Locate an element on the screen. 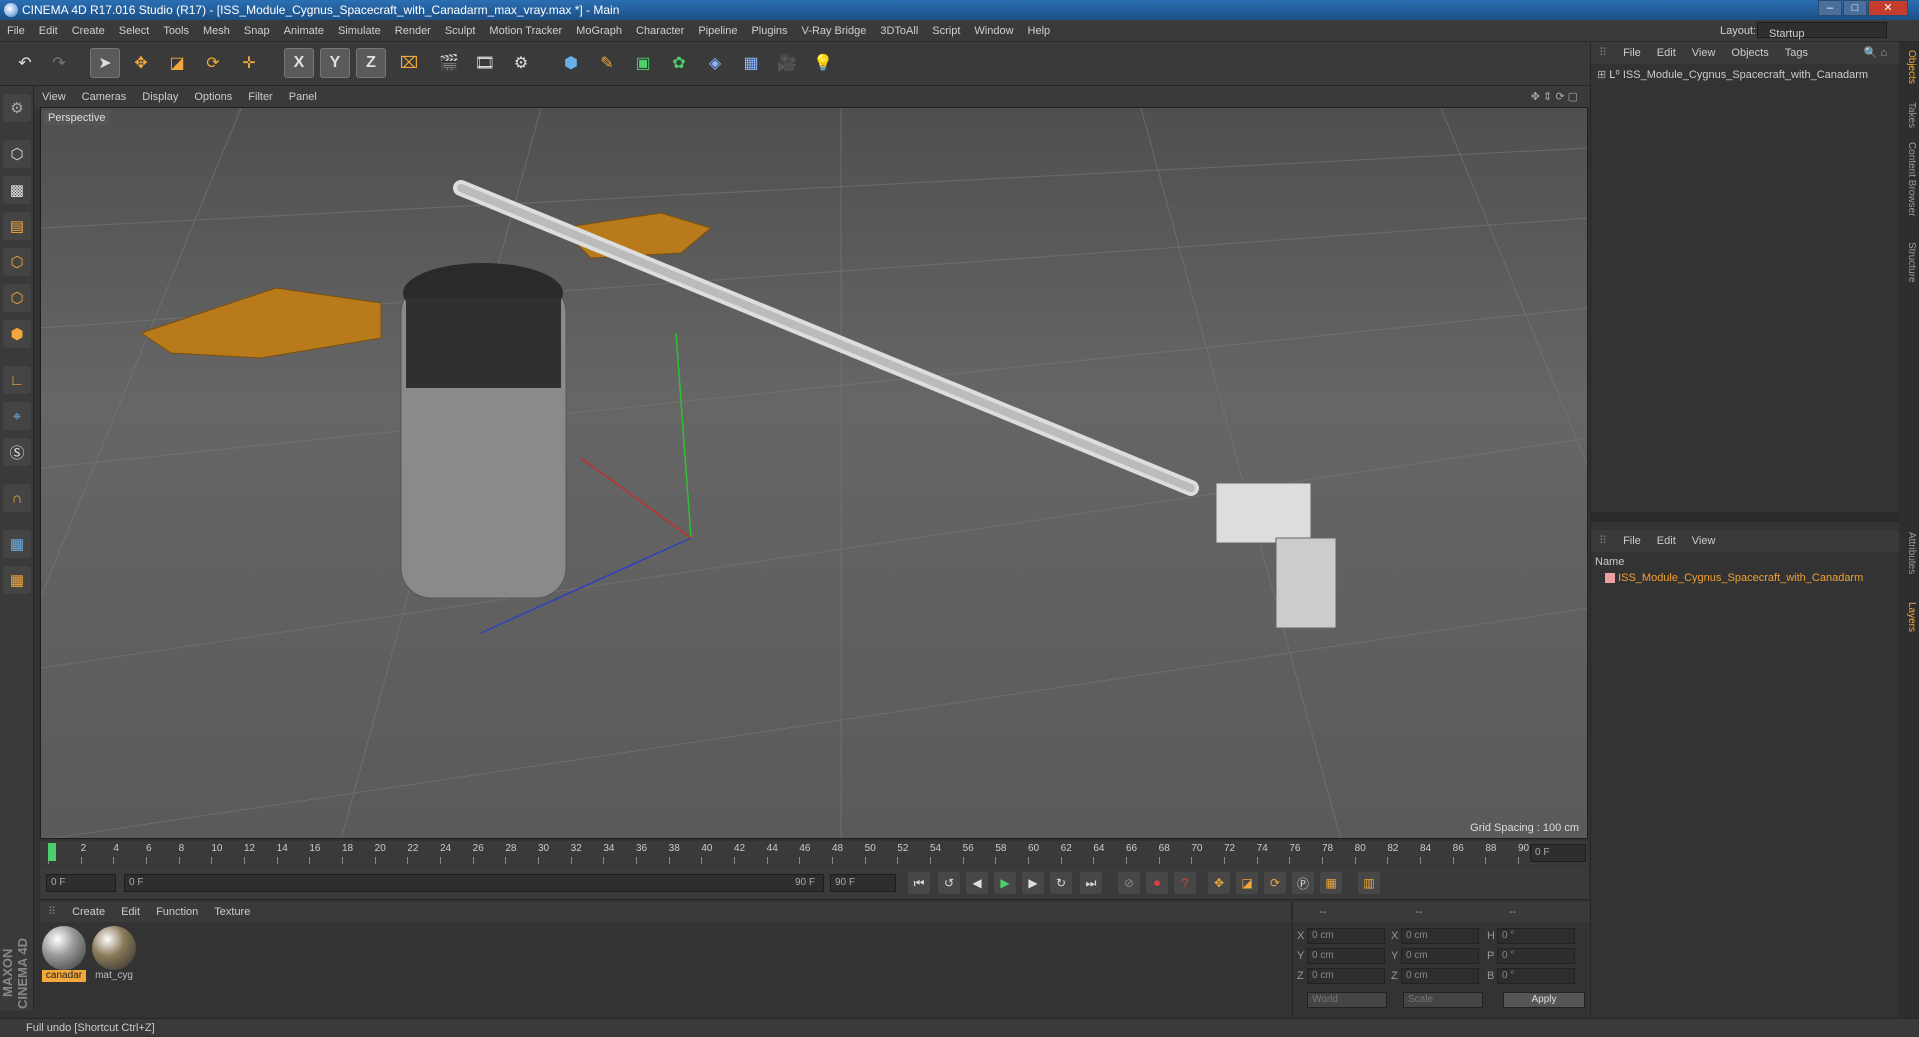 Image resolution: width=1919 pixels, height=1037 pixels. render-view-icon: 🎬 is located at coordinates (449, 63).